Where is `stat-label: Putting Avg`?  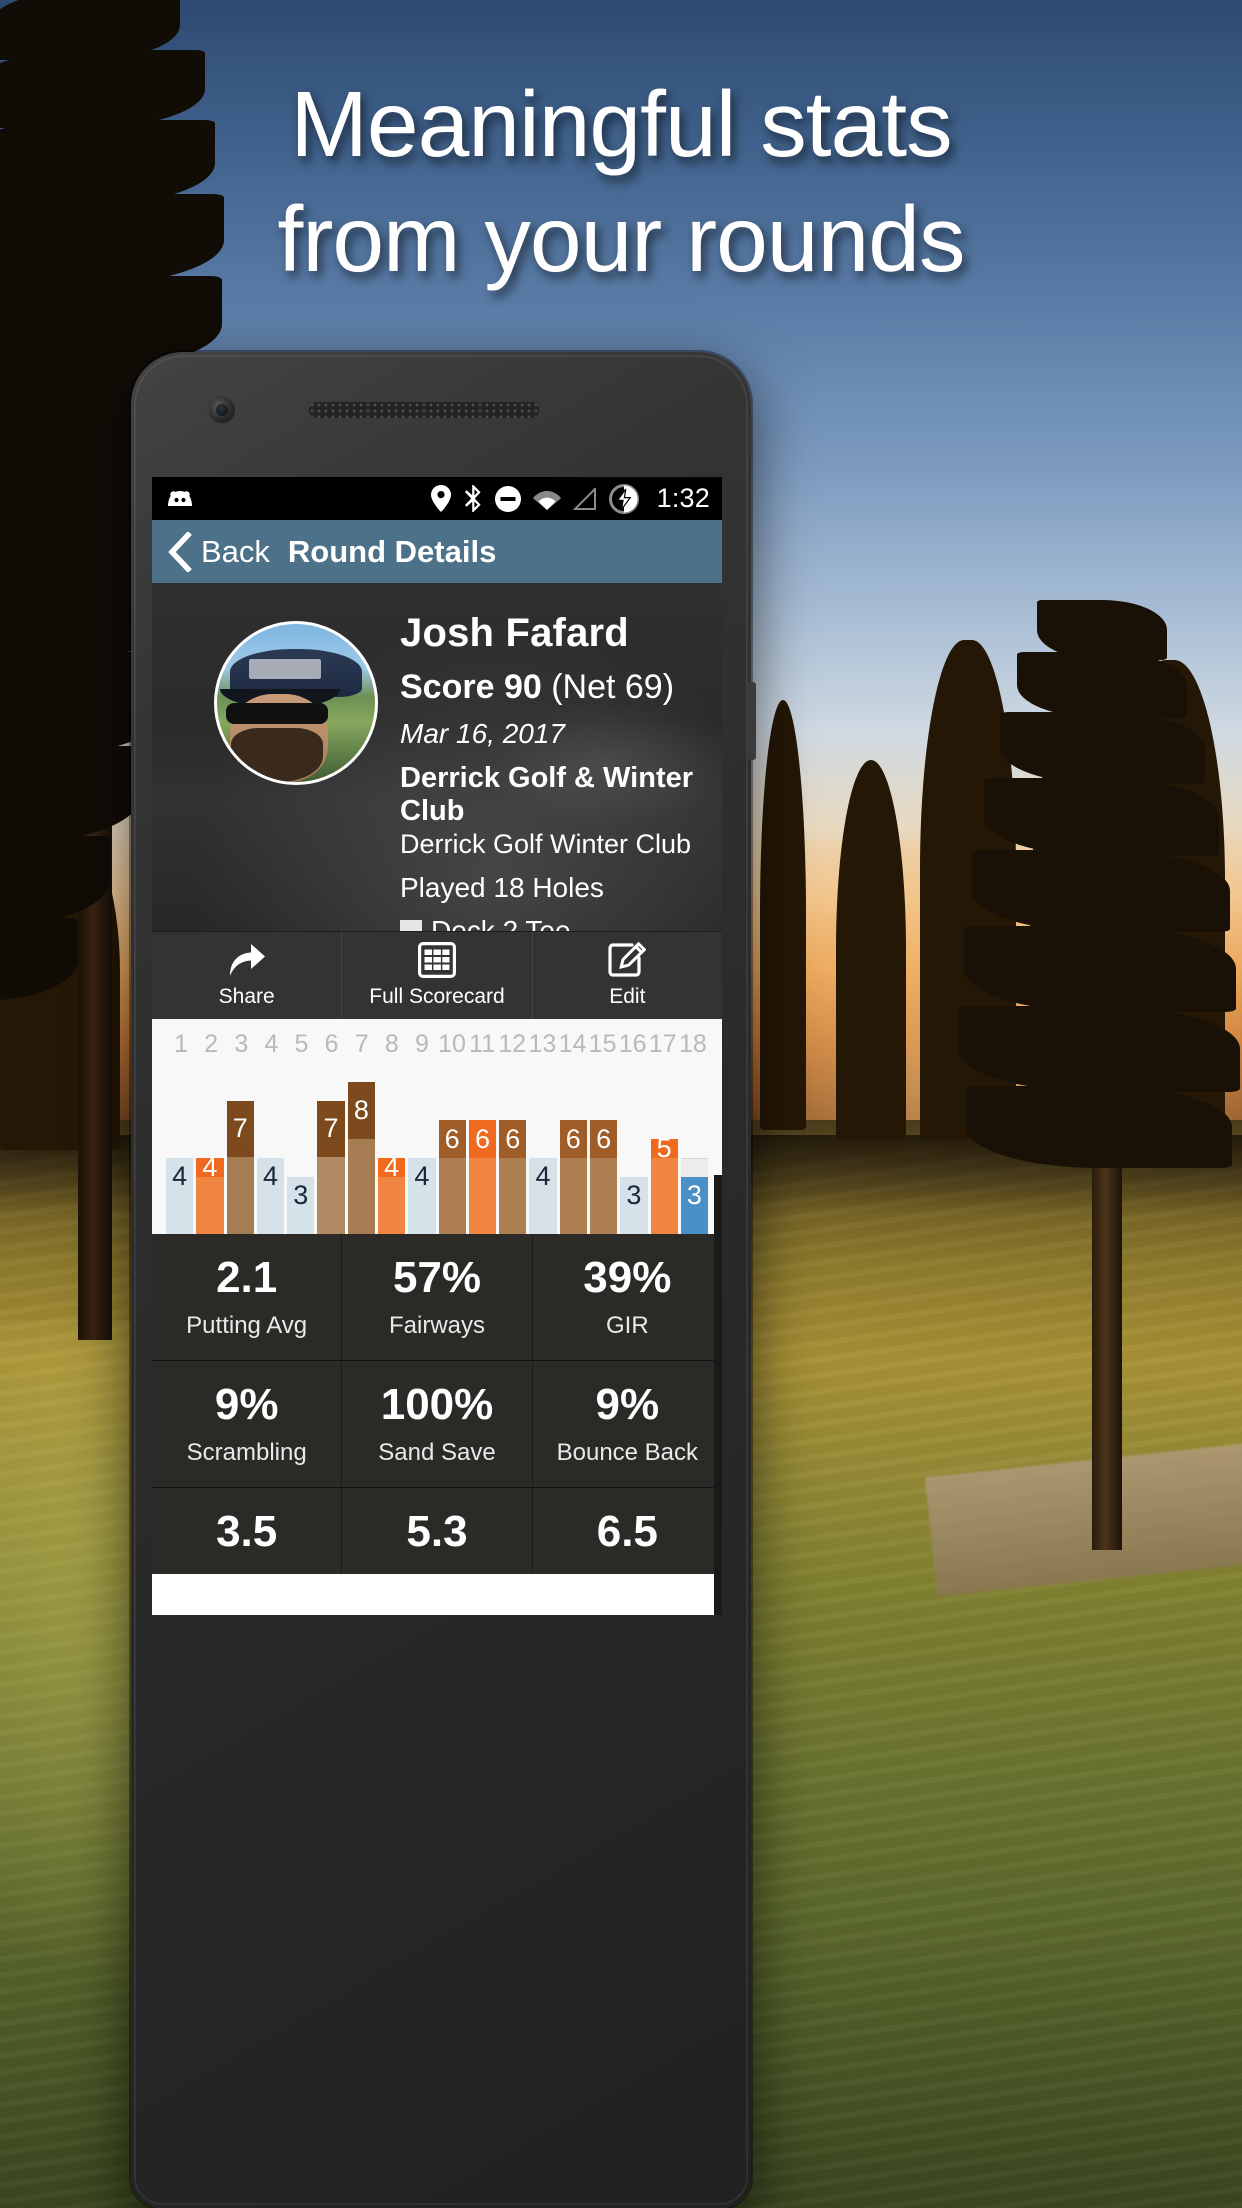
stat-label: Putting Avg is located at coordinates (247, 1325).